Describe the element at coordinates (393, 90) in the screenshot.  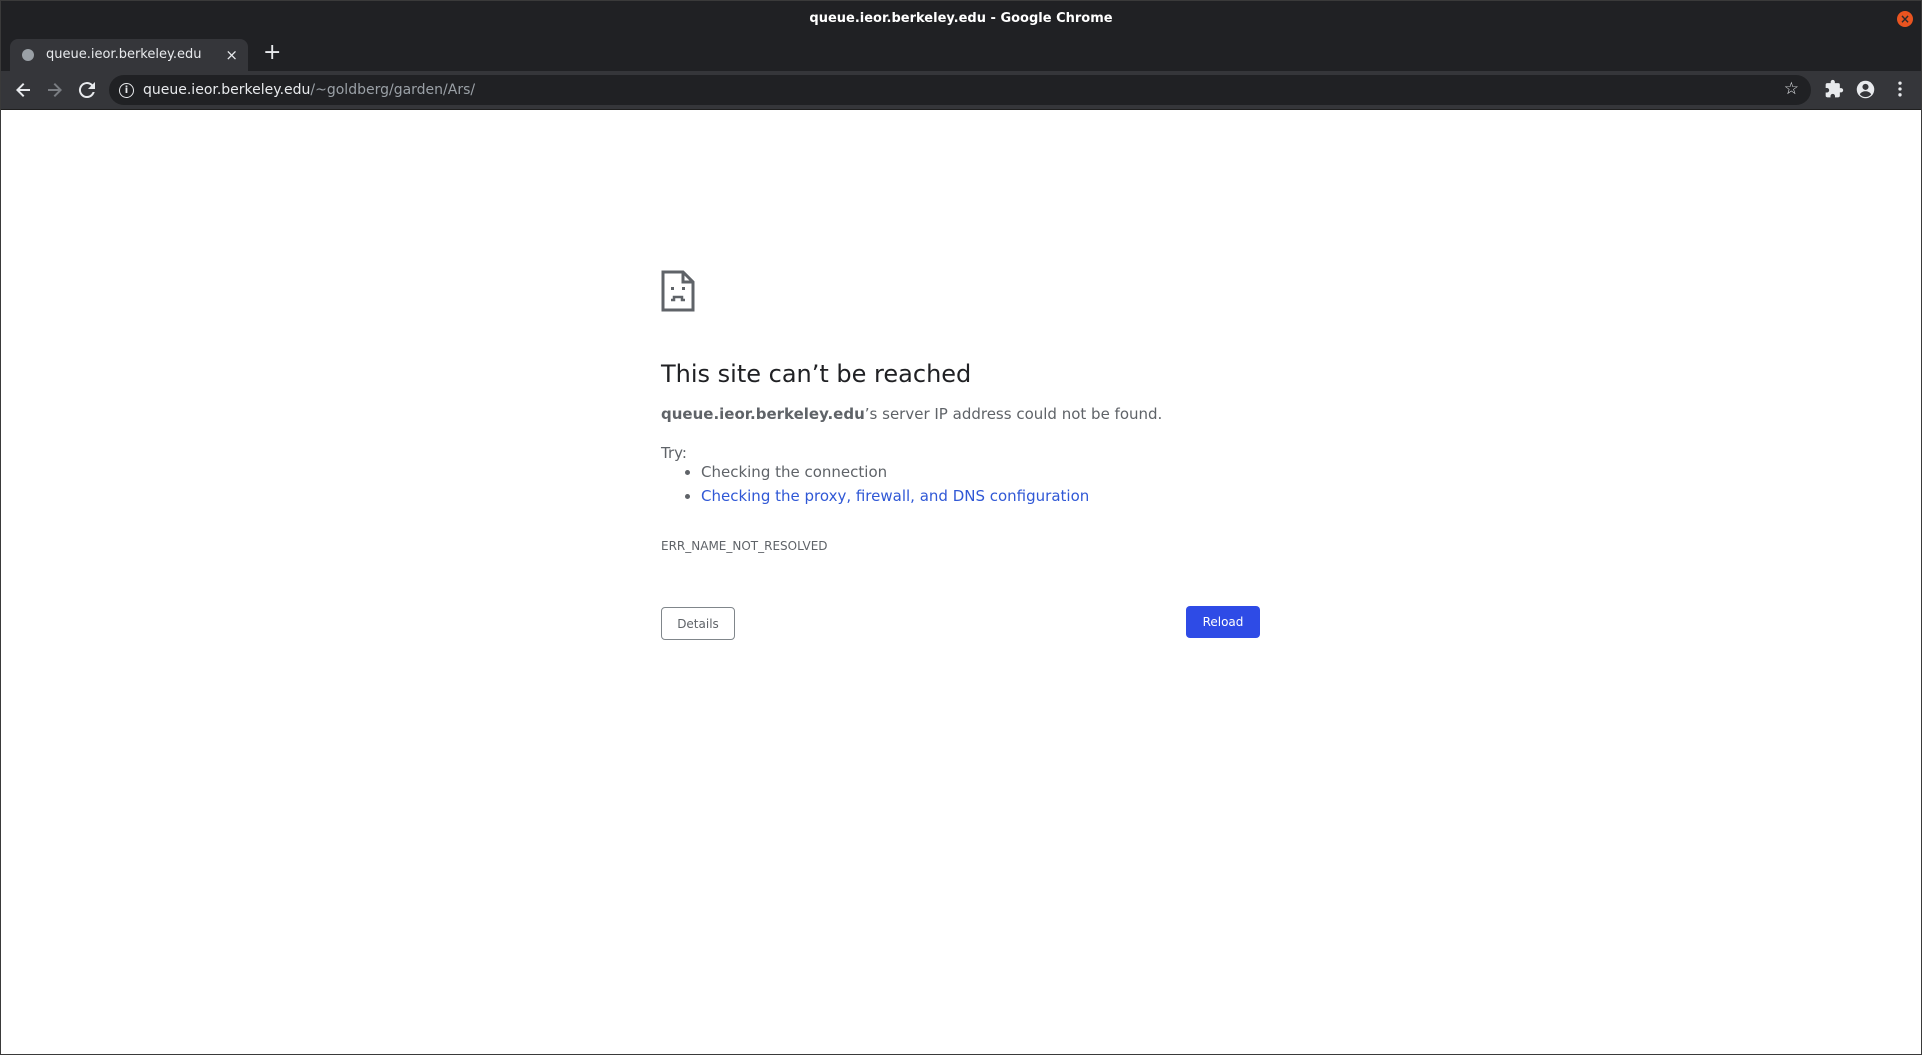
I see `url-path: /~goldberg/garden/Ars/` at that location.